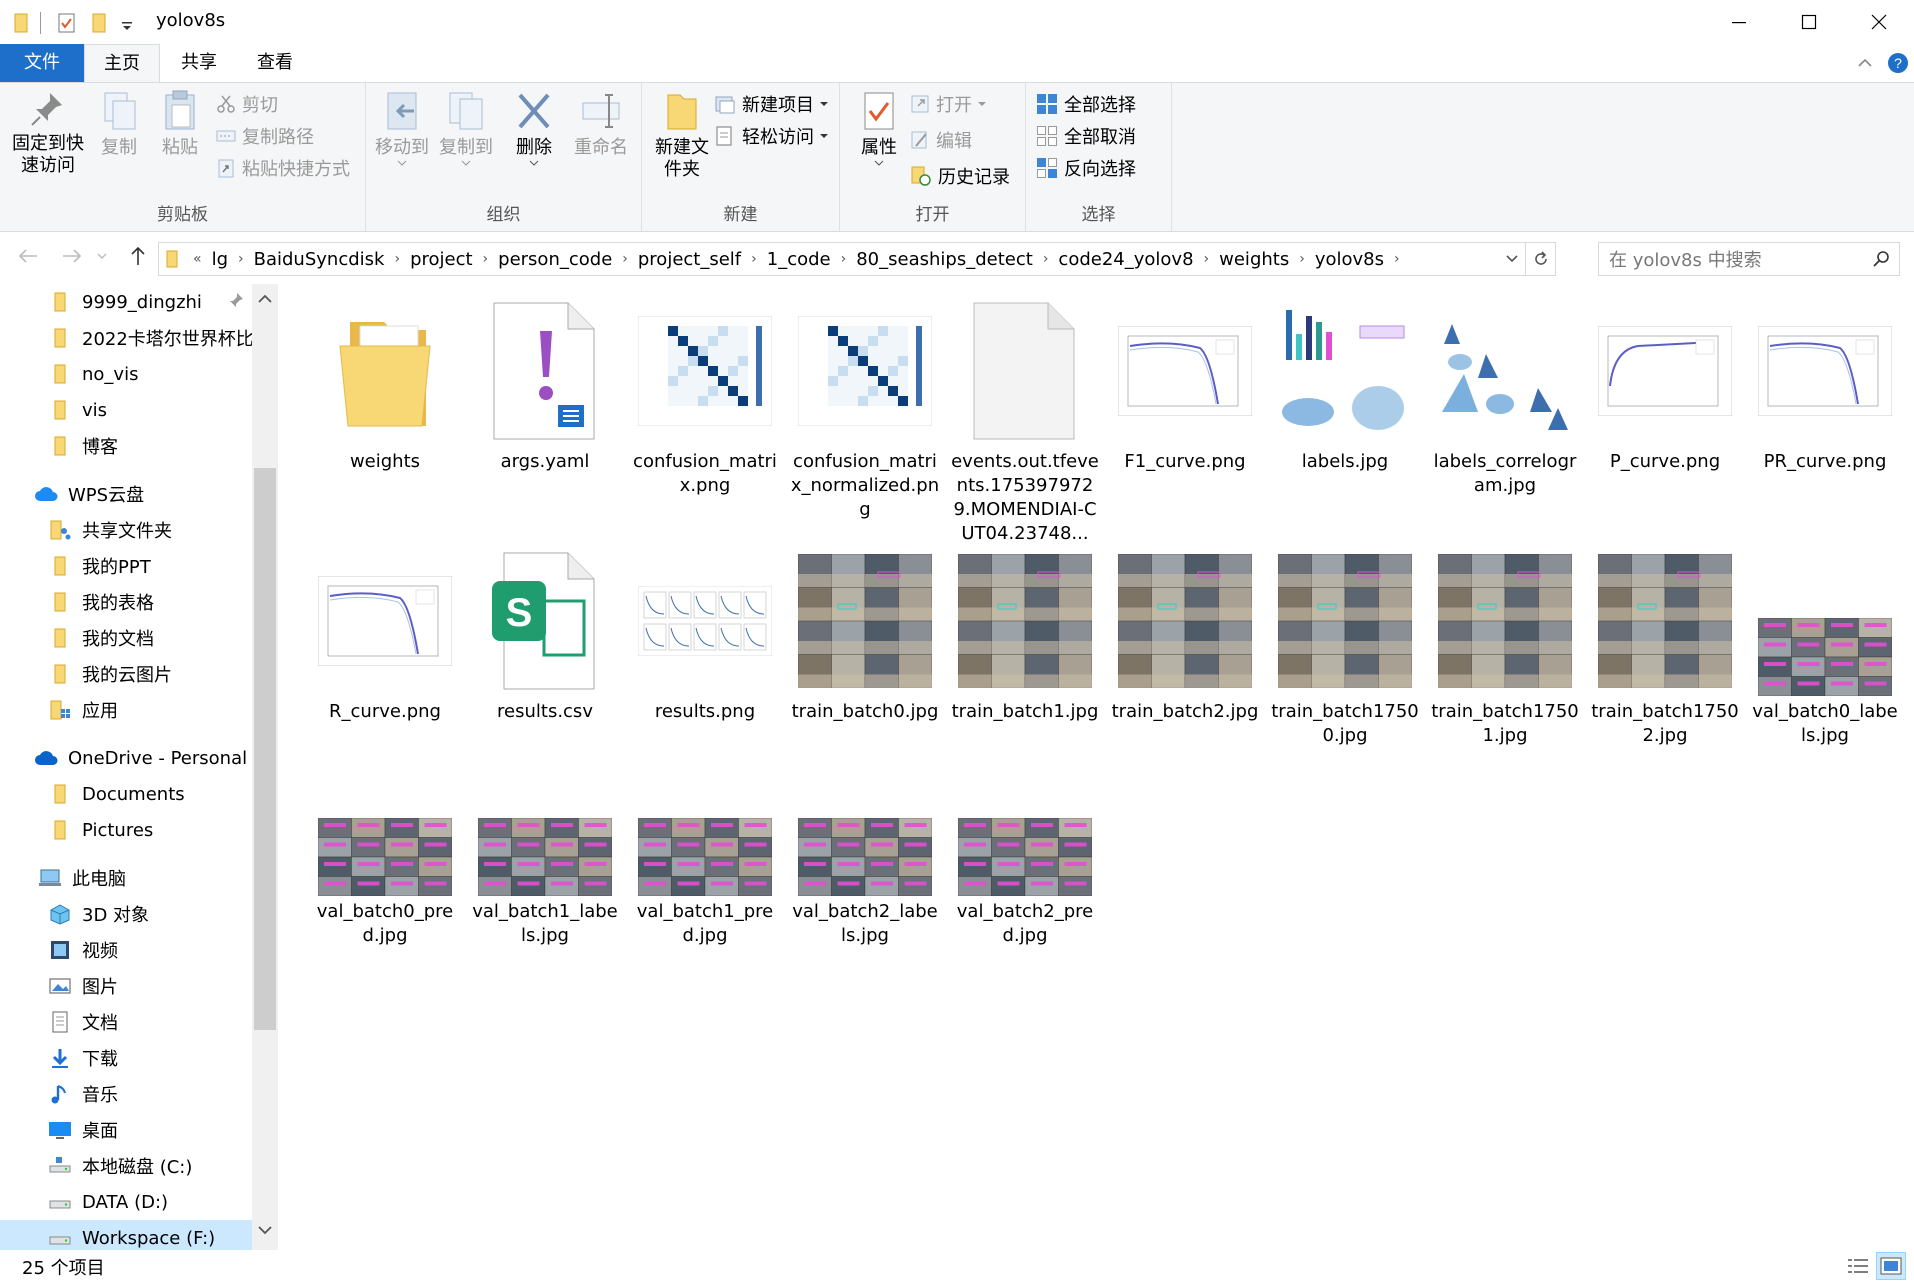 The width and height of the screenshot is (1914, 1283). Describe the element at coordinates (28, 256) in the screenshot. I see `back-button` at that location.